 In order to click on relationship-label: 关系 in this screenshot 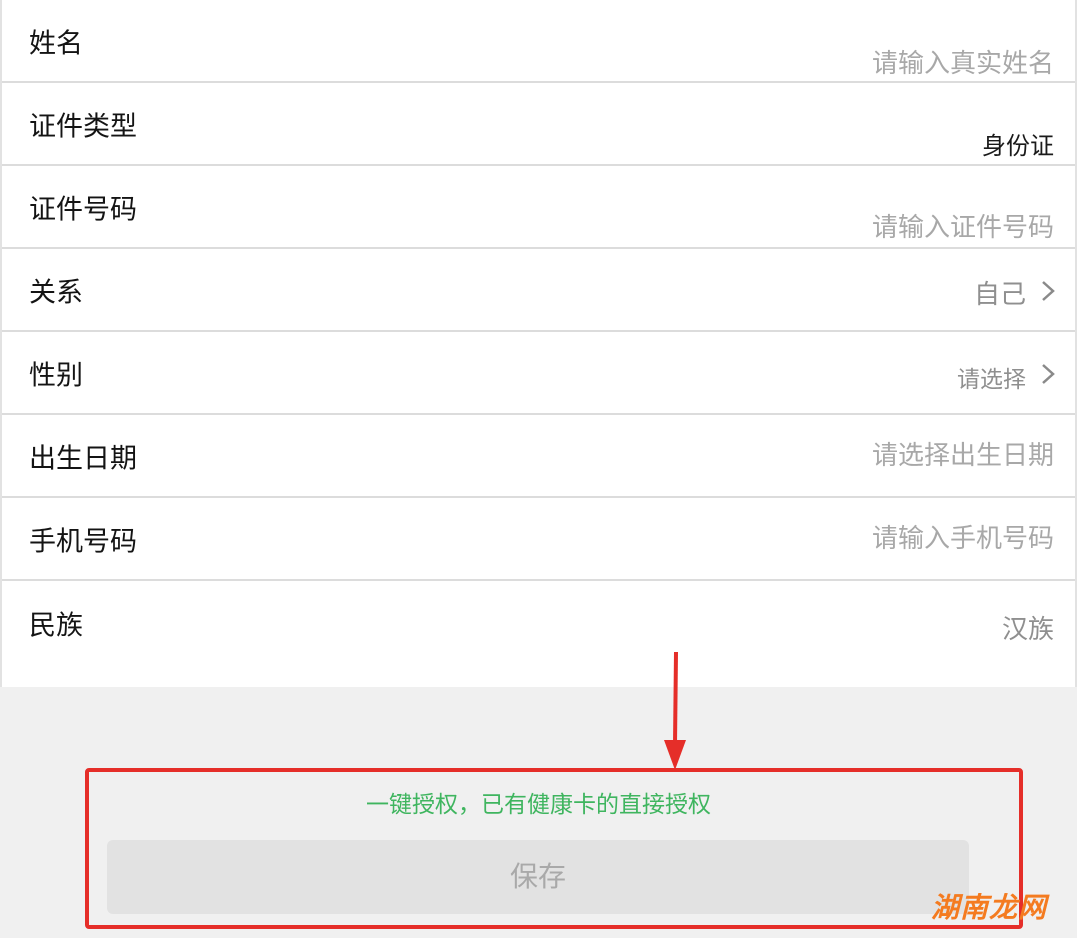, I will do `click(56, 292)`.